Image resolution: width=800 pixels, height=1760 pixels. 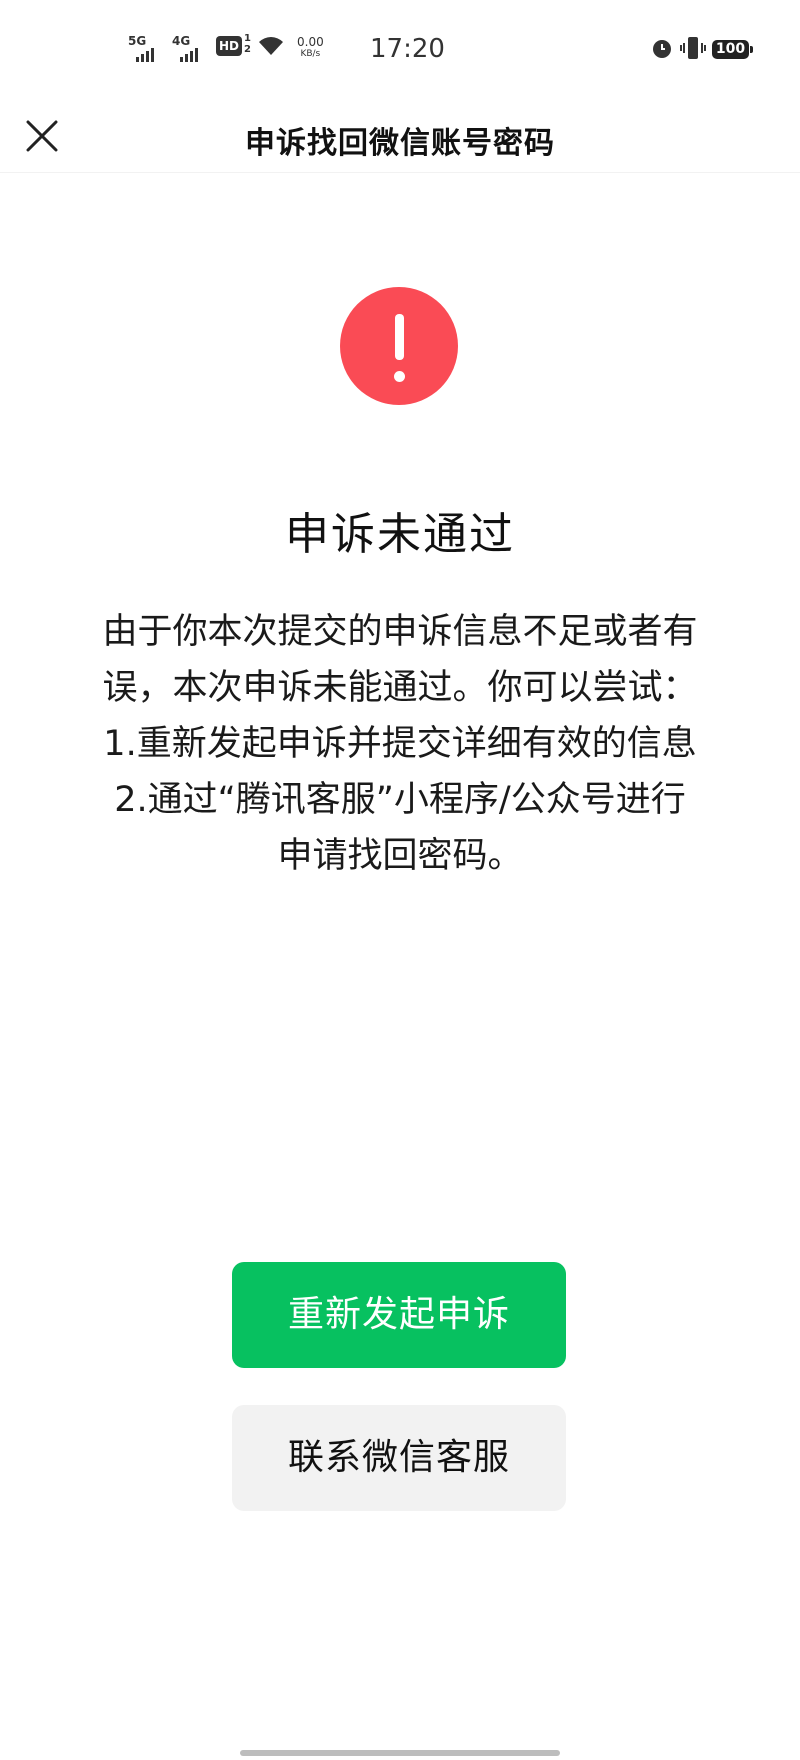 What do you see at coordinates (400, 143) in the screenshot?
I see `page-title: 申诉找回微信账号密码` at bounding box center [400, 143].